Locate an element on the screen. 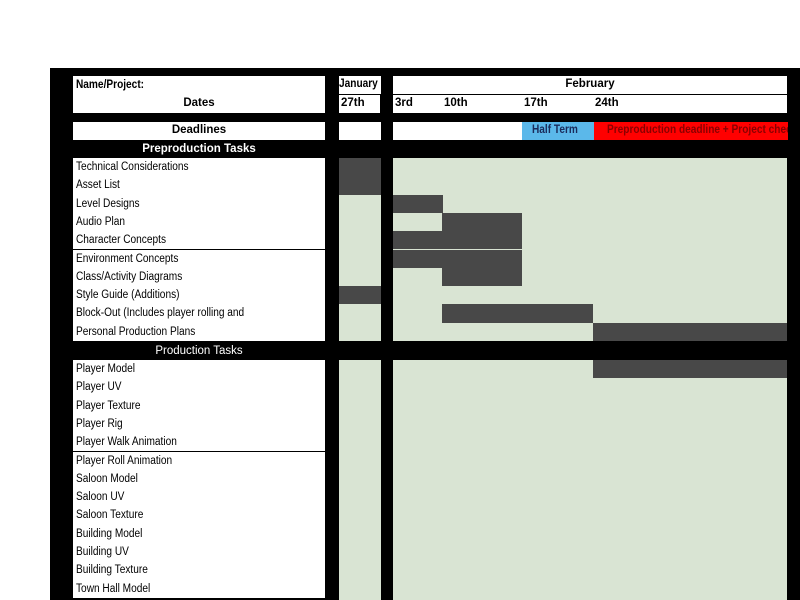  task-name: Building Model is located at coordinates (109, 533).